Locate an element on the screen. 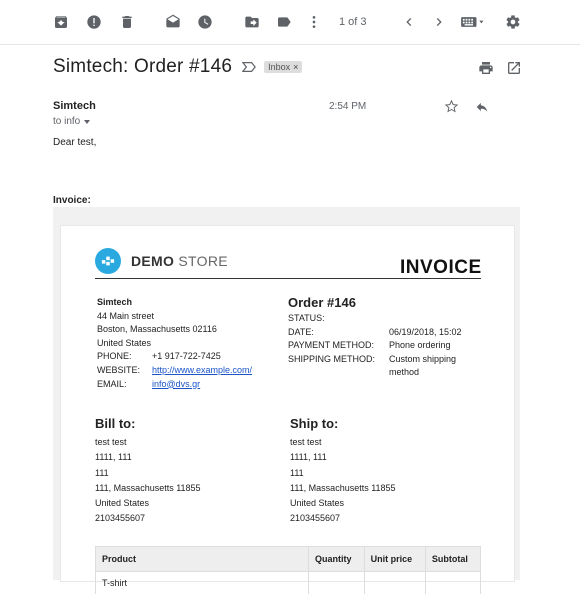  store-phone-label: PHONE: is located at coordinates (124, 357).